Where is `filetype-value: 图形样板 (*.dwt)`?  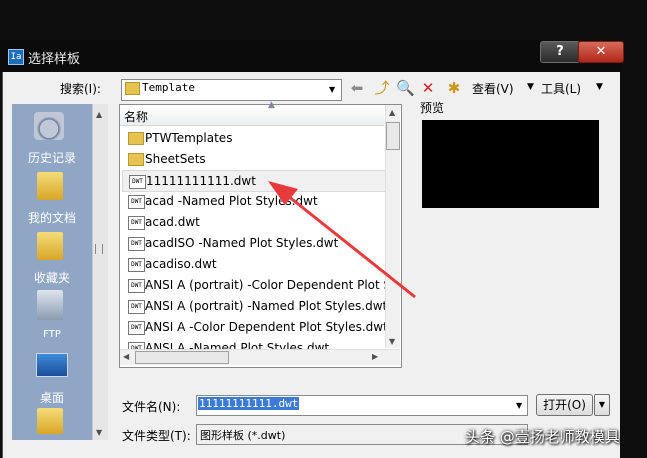 filetype-value: 图形样板 (*.dwt) is located at coordinates (243, 435).